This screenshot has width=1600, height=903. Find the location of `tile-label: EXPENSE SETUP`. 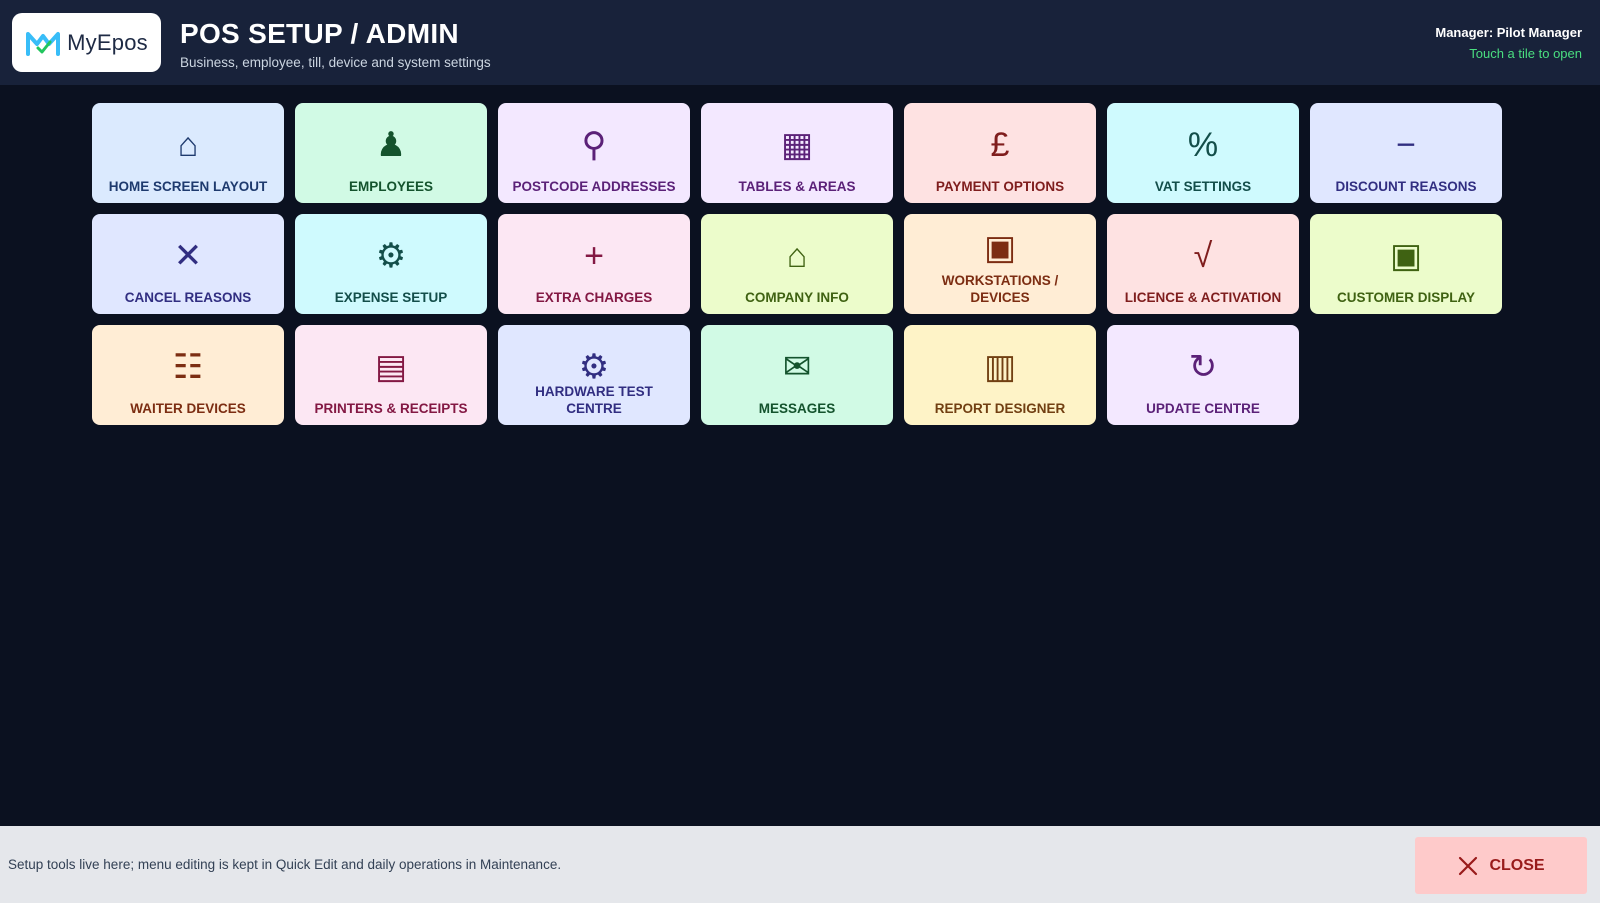

tile-label: EXPENSE SETUP is located at coordinates (391, 297).